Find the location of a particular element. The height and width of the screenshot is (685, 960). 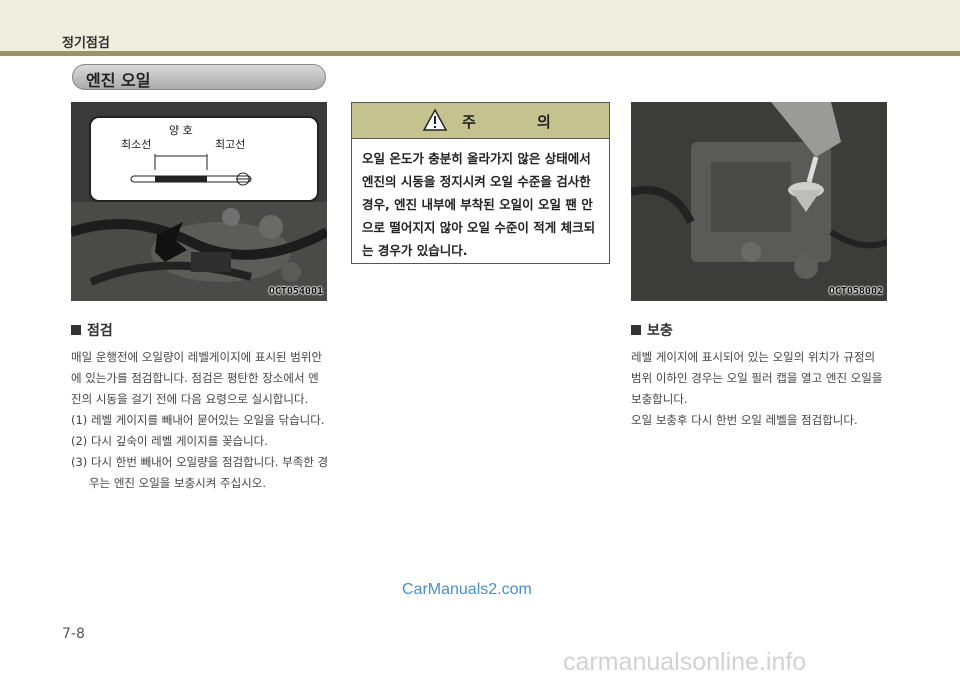

left-photo-code: OCT054001 is located at coordinates (295, 291).